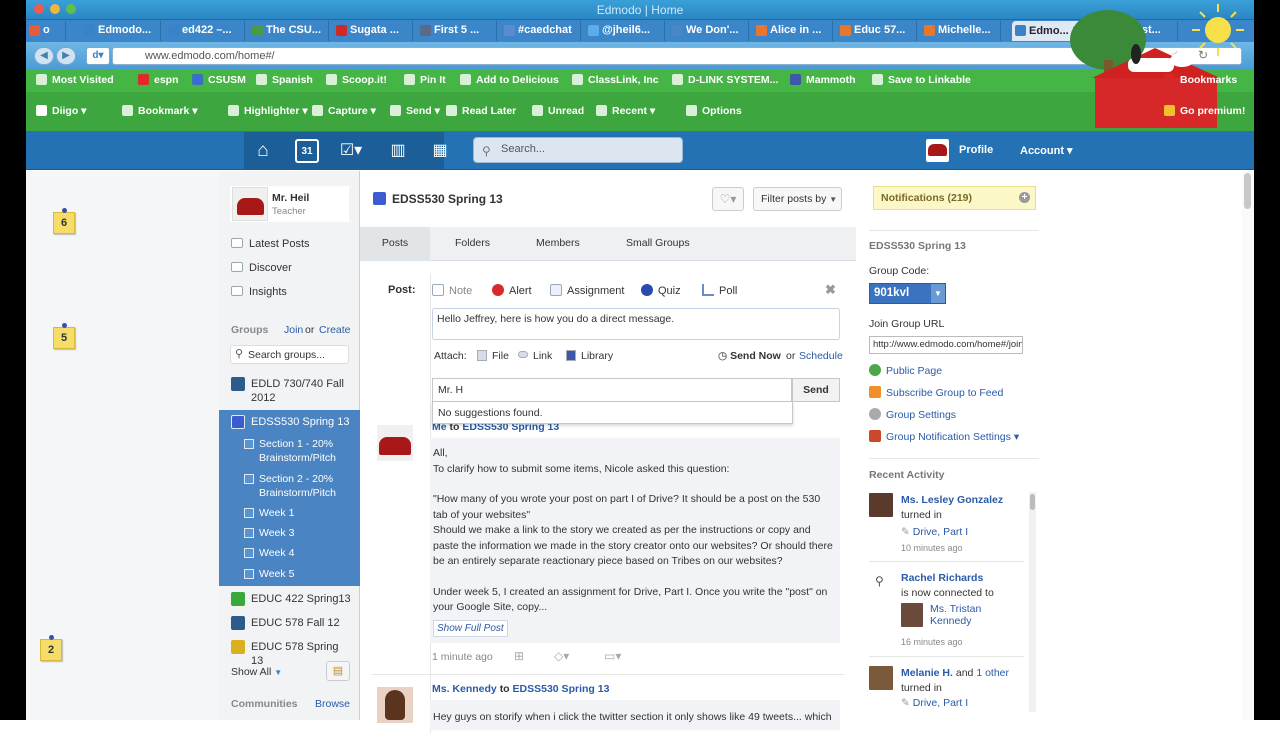 The height and width of the screenshot is (733, 1280). What do you see at coordinates (261, 268) in the screenshot?
I see `sidebar-item-discover: Discover` at bounding box center [261, 268].